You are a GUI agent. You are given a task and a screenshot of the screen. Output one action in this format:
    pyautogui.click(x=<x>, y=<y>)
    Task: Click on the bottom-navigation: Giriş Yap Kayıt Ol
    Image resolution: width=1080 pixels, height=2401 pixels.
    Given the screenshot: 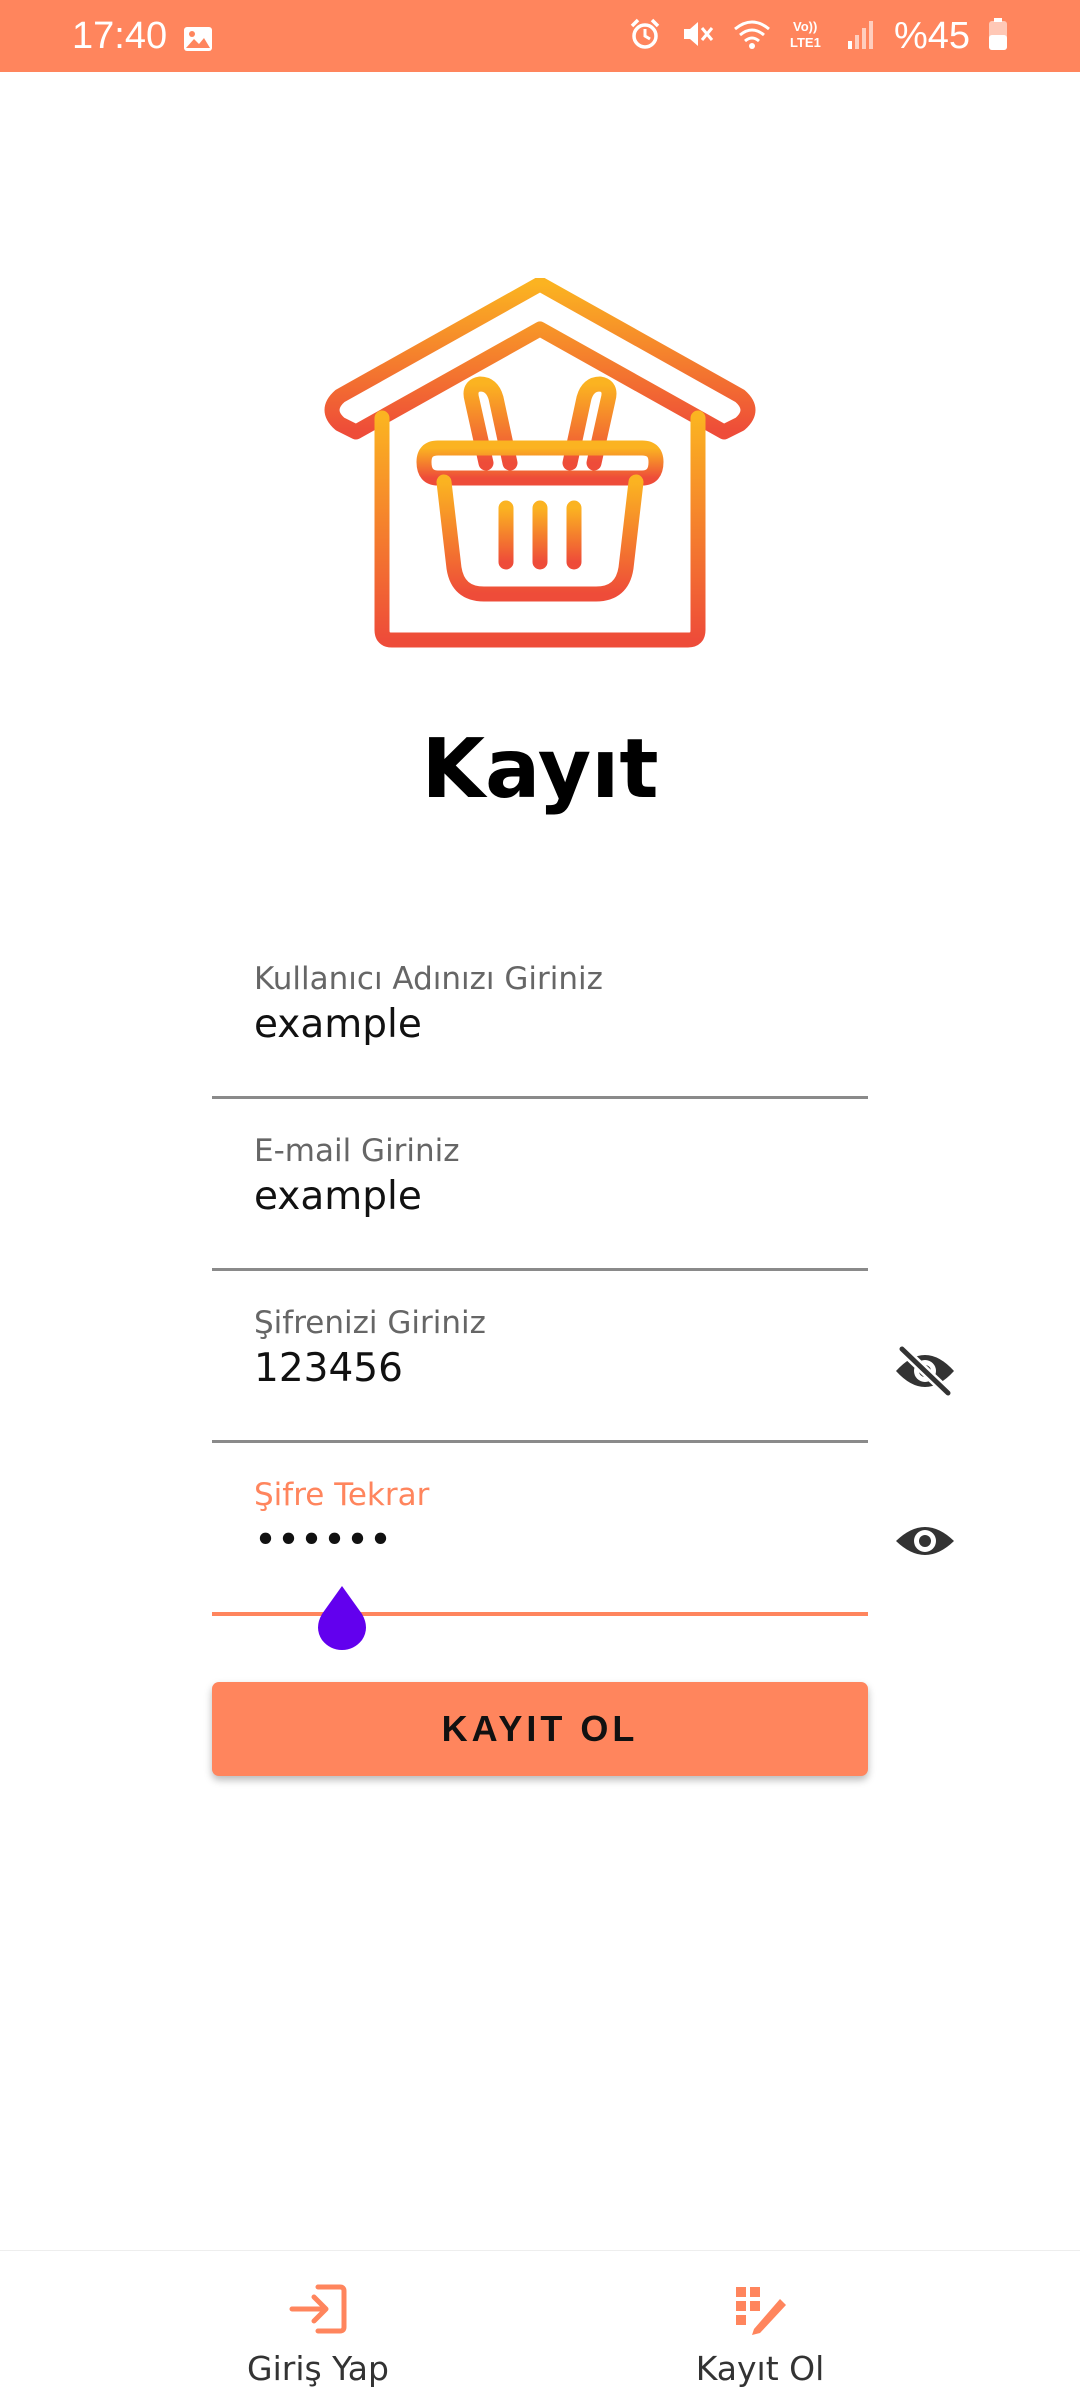 What is the action you would take?
    pyautogui.click(x=540, y=2325)
    